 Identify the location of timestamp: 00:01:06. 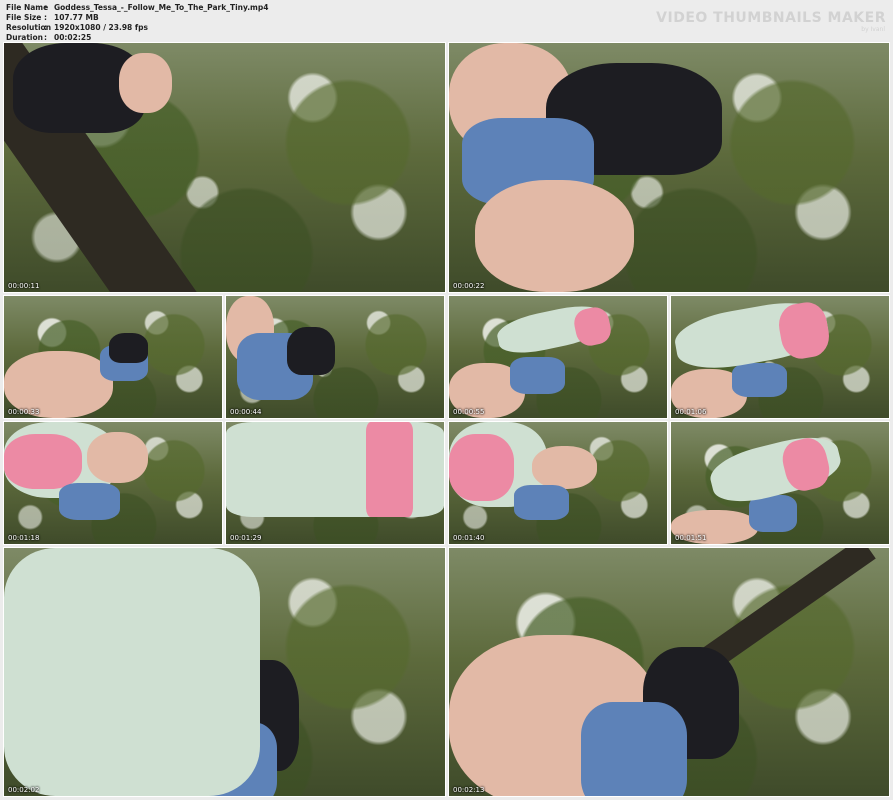
(691, 412).